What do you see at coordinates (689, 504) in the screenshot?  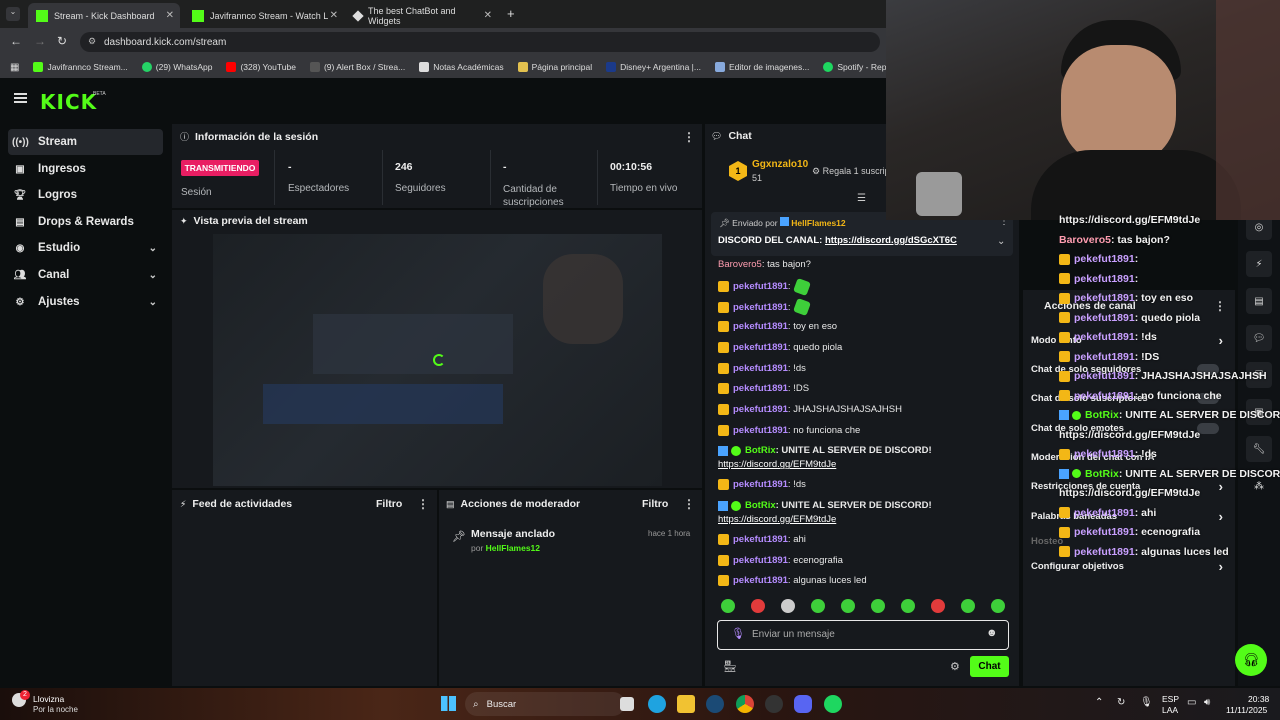 I see `mod-menu-icon: ⋮` at bounding box center [689, 504].